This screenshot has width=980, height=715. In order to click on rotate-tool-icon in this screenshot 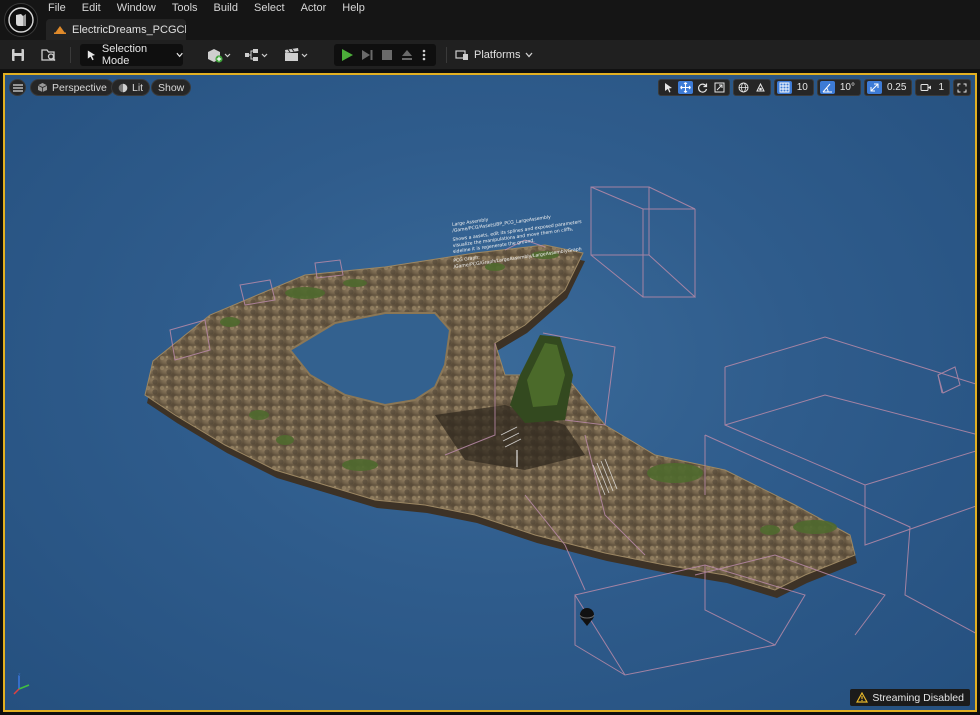, I will do `click(702, 87)`.